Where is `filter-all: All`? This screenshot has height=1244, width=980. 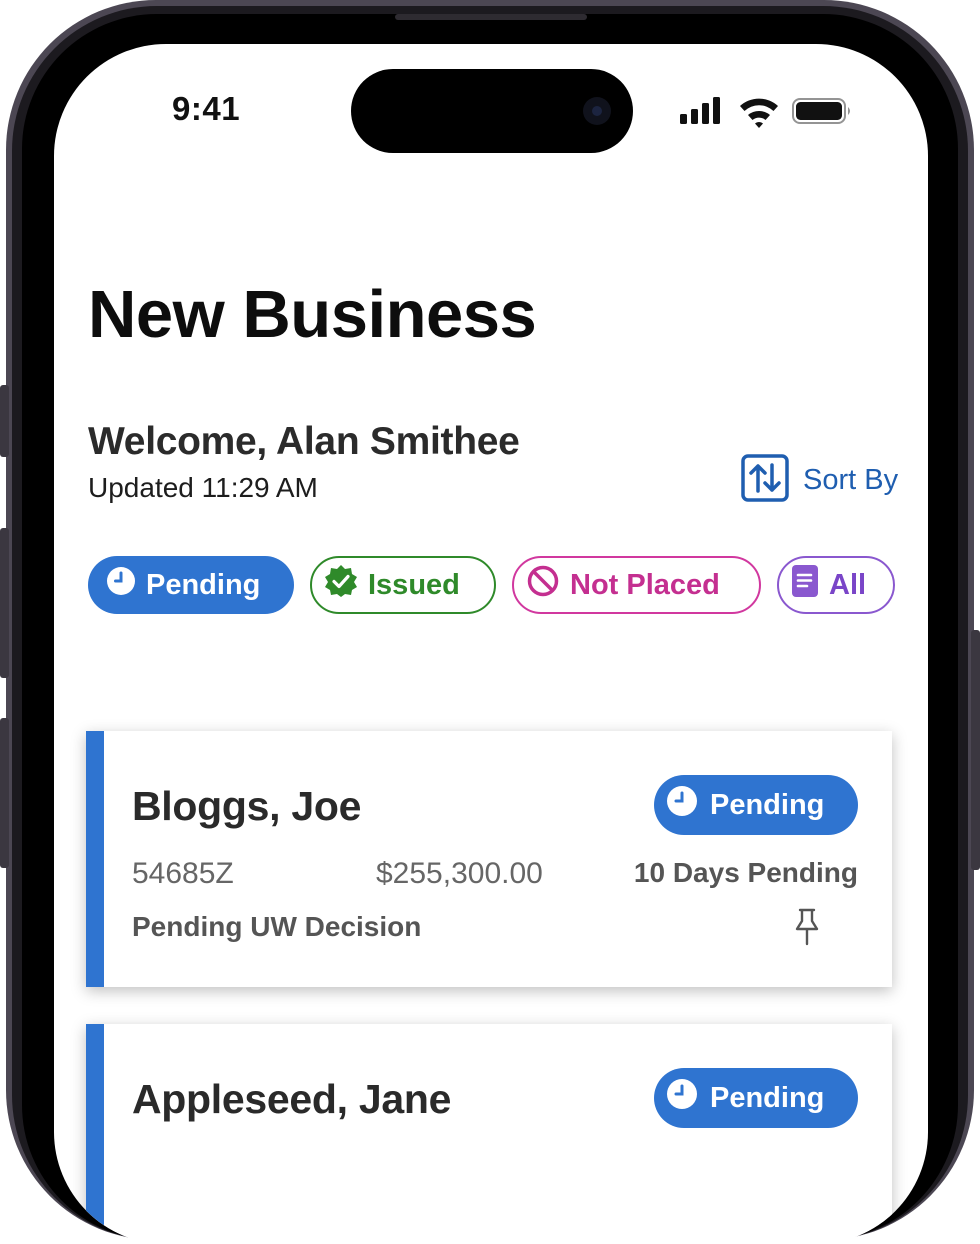 filter-all: All is located at coordinates (836, 585).